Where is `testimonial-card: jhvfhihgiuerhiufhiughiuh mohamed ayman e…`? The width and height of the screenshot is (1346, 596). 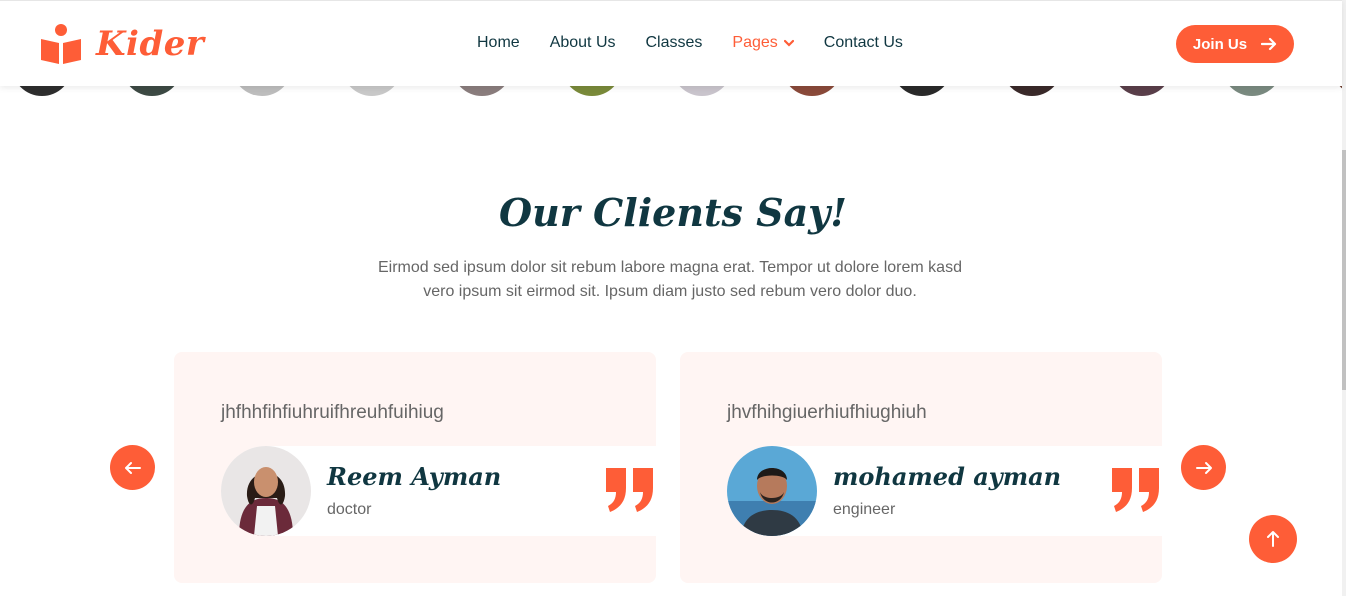 testimonial-card: jhvfhihgiuerhiufhiughiuh mohamed ayman e… is located at coordinates (921, 467).